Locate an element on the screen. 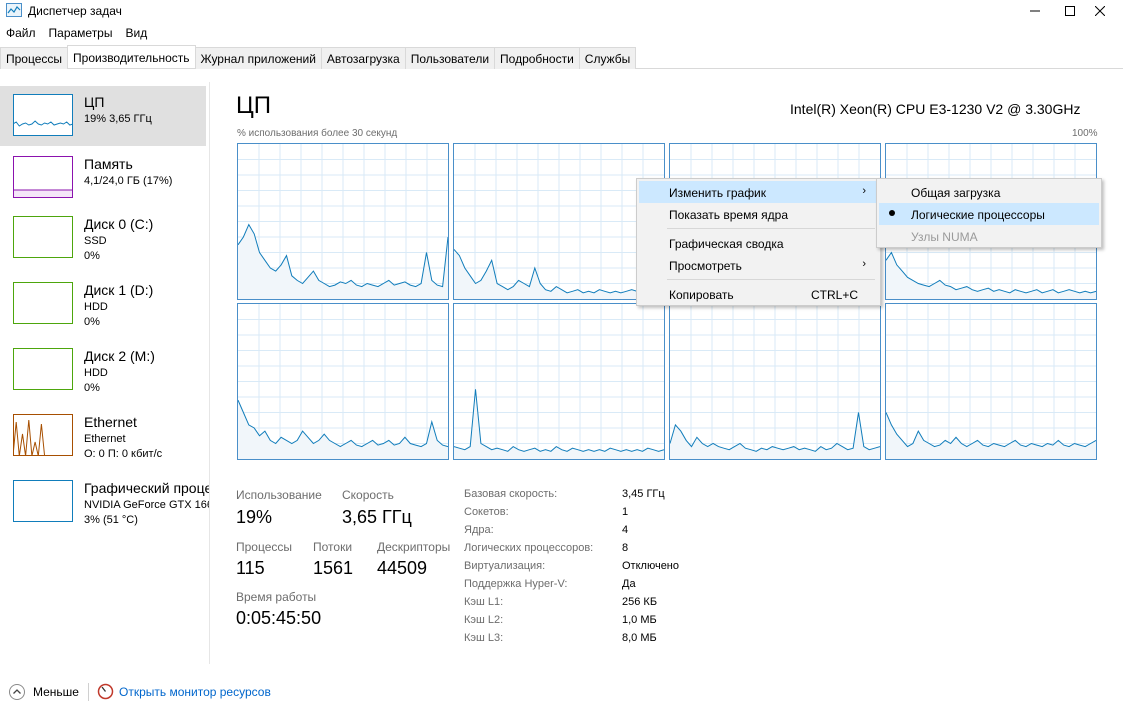  detail-value: 1 is located at coordinates (625, 512).